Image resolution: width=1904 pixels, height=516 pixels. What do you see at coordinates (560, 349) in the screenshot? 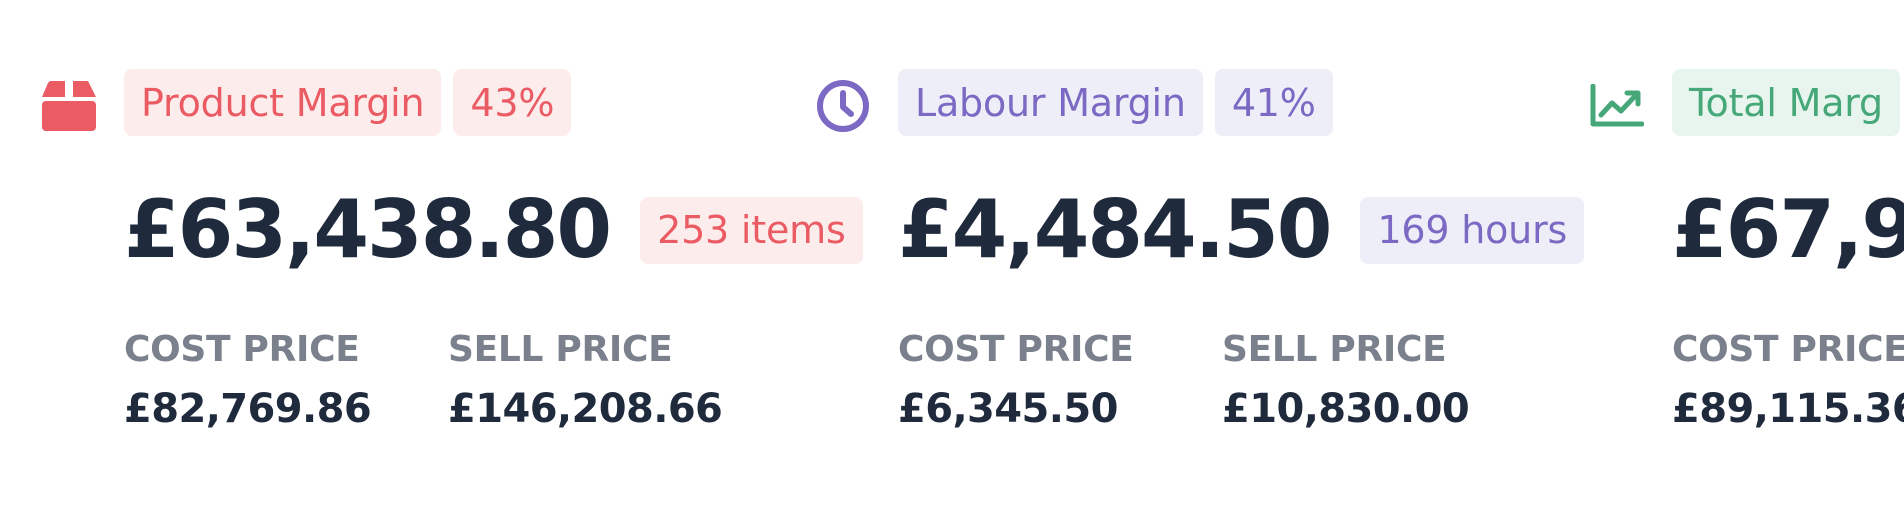
I see `product-sell-price-label: SELL PRICE` at bounding box center [560, 349].